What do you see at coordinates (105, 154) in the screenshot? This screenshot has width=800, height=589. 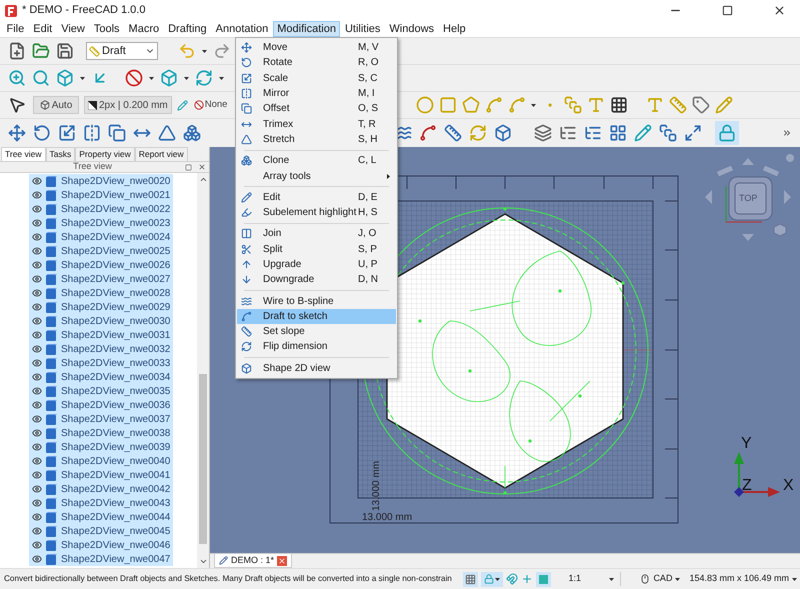 I see `panel-tab: Property view` at bounding box center [105, 154].